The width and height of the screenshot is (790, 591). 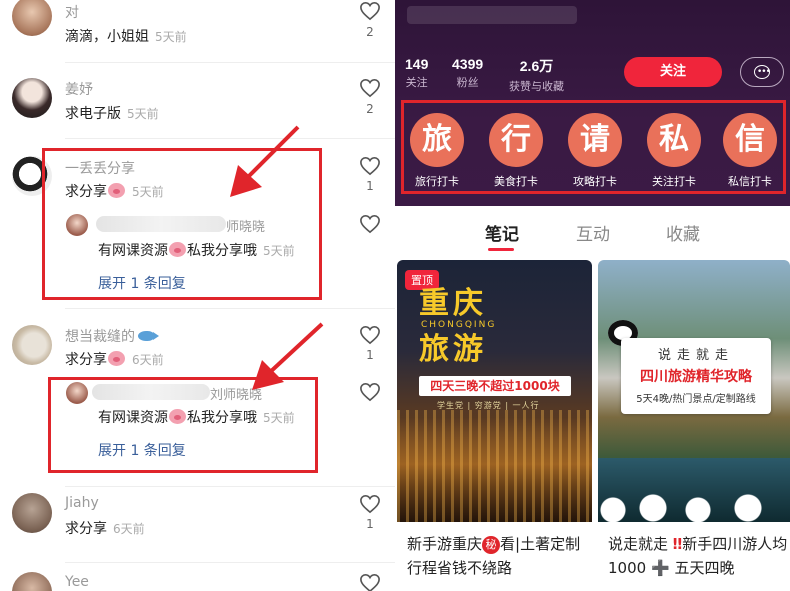 What do you see at coordinates (437, 181) in the screenshot?
I see `category-label: 旅行打卡` at bounding box center [437, 181].